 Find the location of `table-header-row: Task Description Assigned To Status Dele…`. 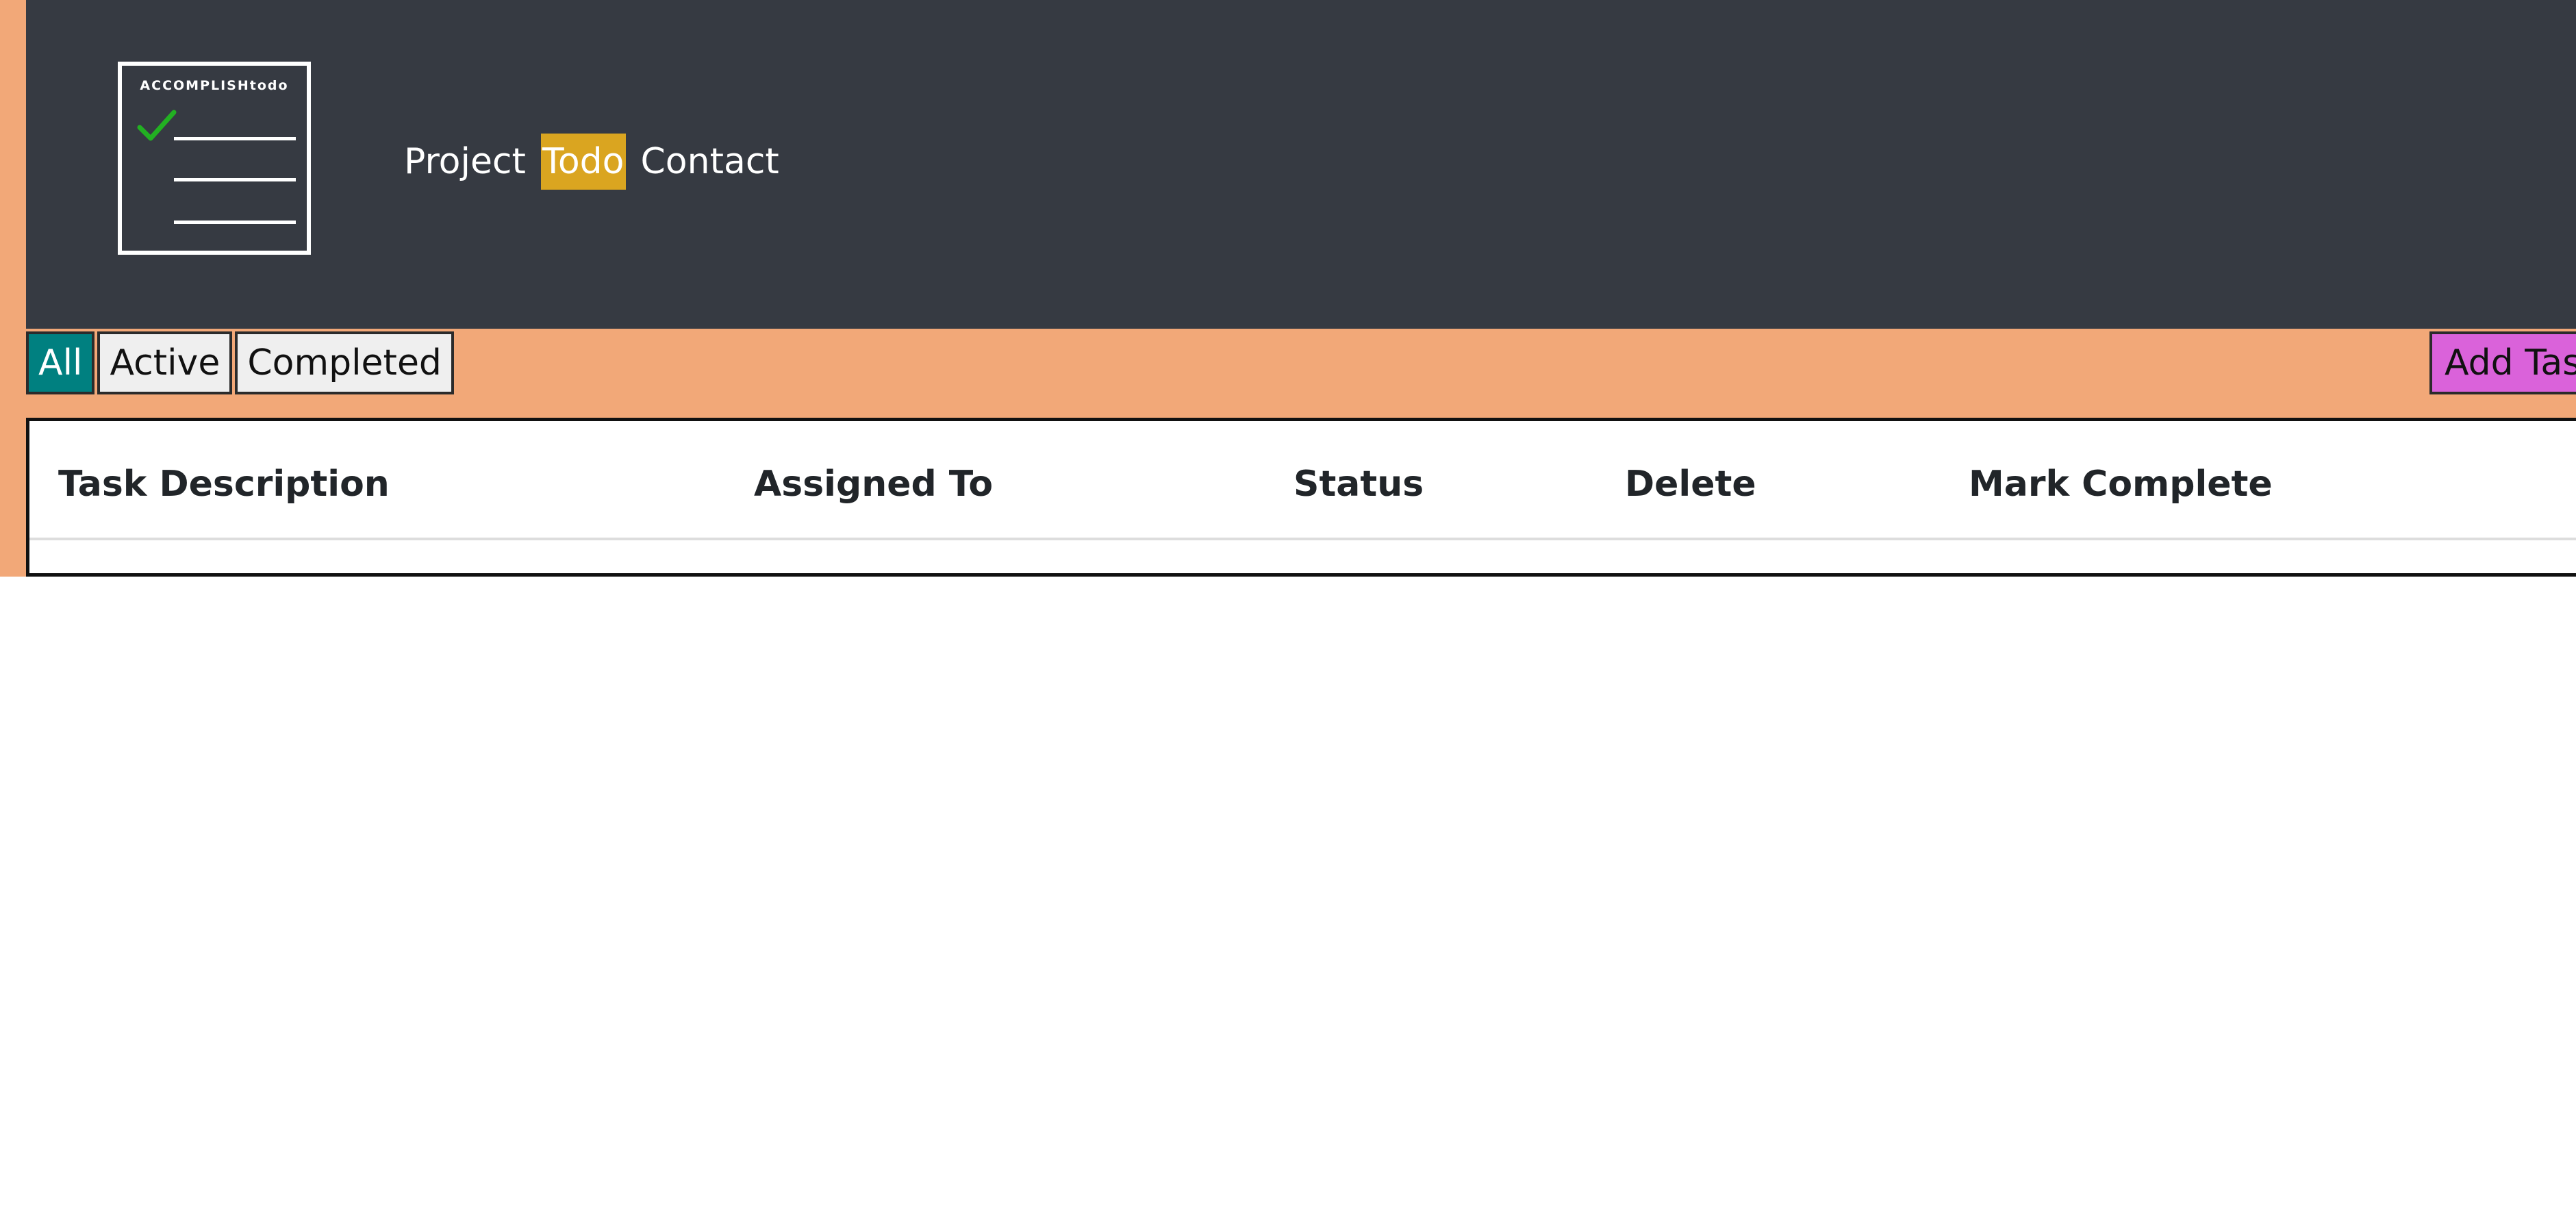

table-header-row: Task Description Assigned To Status Dele… is located at coordinates (1302, 480).